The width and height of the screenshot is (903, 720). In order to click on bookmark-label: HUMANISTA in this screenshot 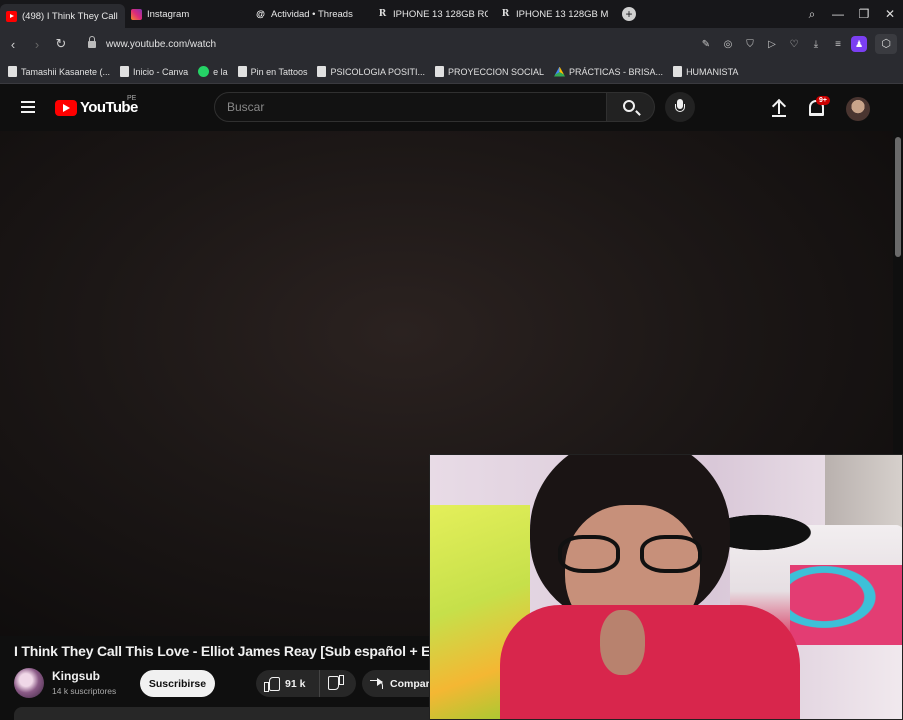, I will do `click(712, 71)`.